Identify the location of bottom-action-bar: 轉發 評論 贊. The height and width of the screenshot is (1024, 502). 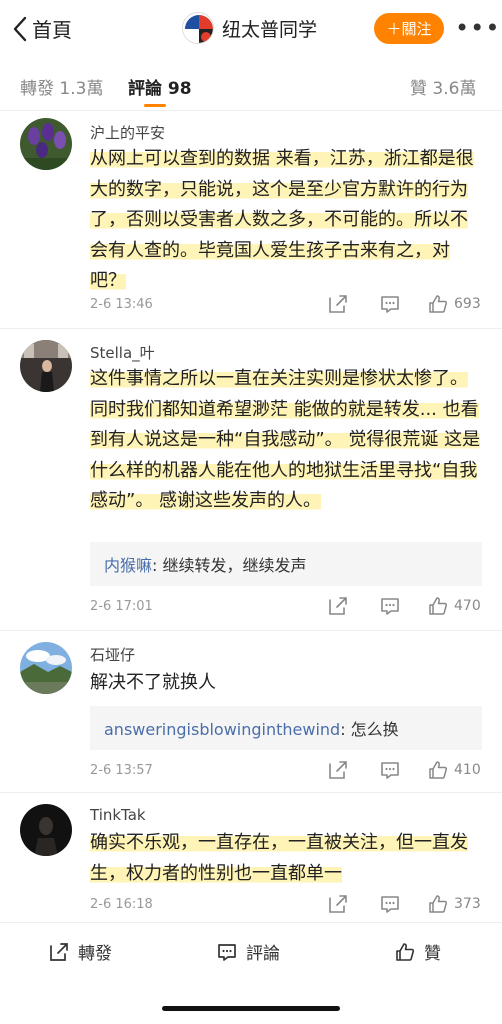
(251, 952).